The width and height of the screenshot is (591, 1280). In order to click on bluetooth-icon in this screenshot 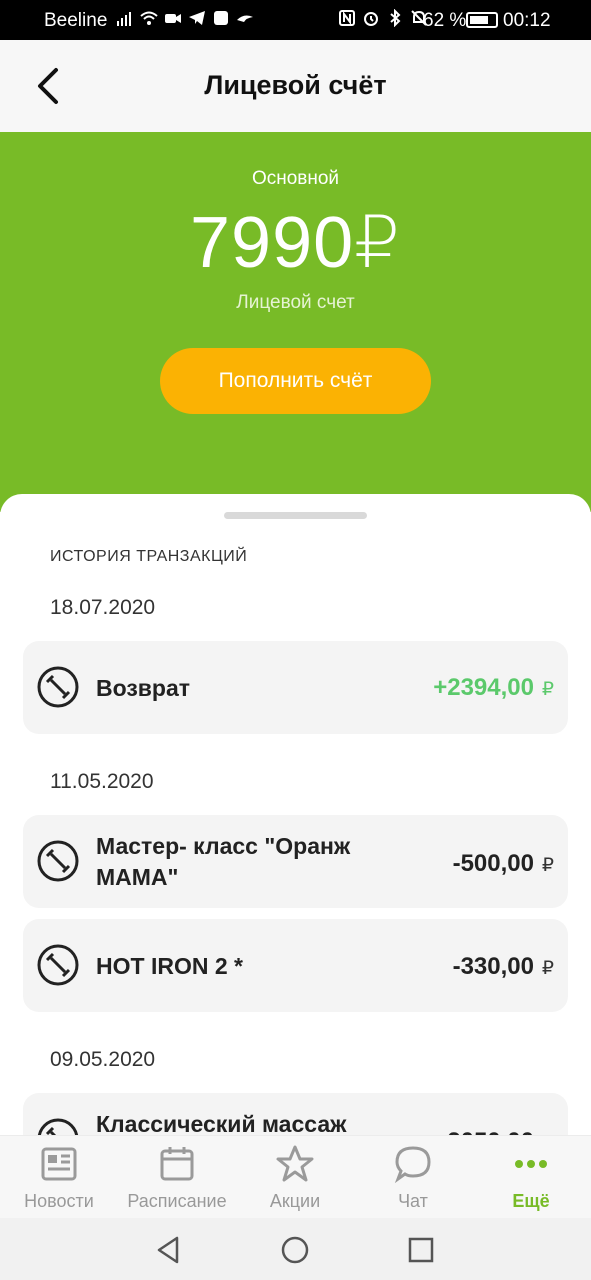, I will do `click(395, 18)`.